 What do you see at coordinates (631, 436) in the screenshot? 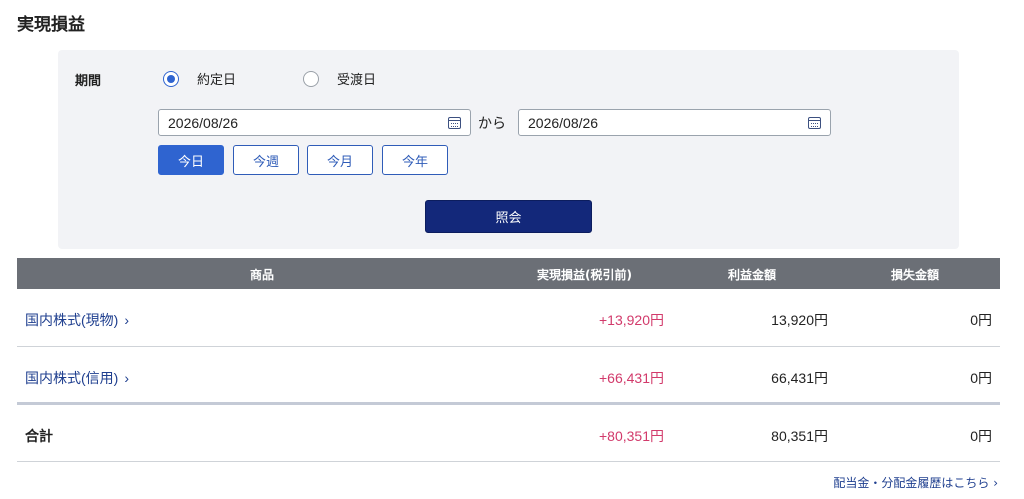
I see `total-realized-value: +80,351円` at bounding box center [631, 436].